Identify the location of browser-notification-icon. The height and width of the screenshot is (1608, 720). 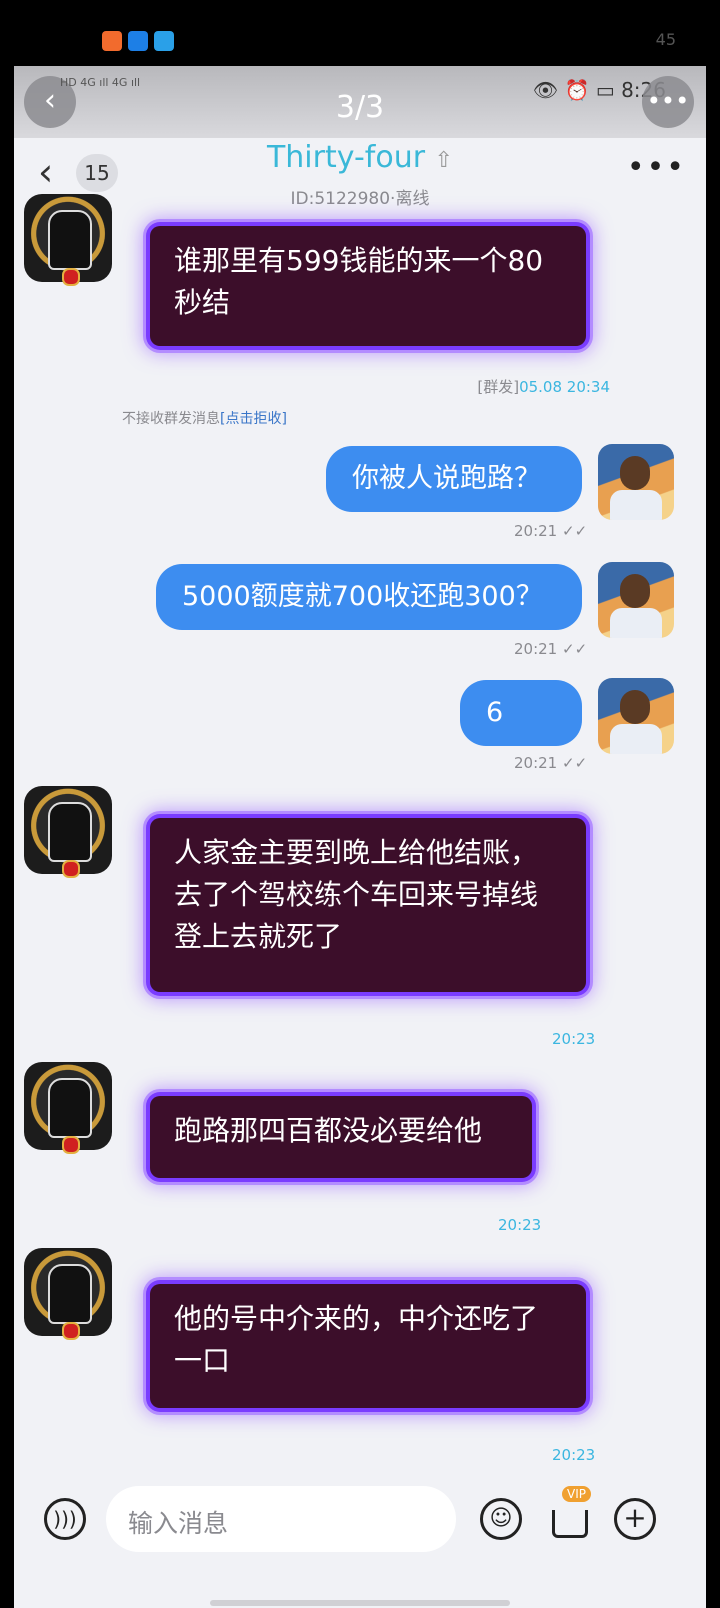
(164, 41).